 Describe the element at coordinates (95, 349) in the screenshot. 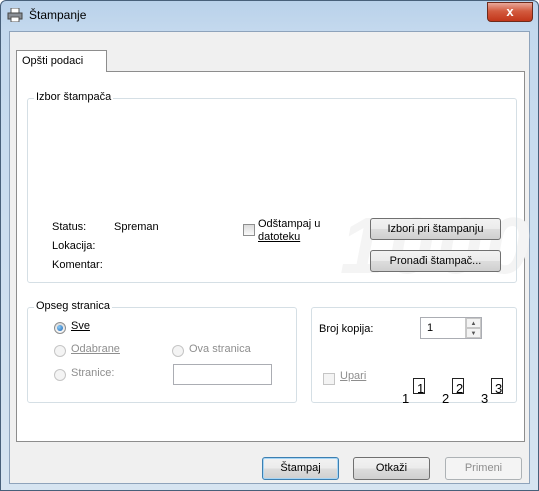

I see `range-selection-label: Odabrane` at that location.